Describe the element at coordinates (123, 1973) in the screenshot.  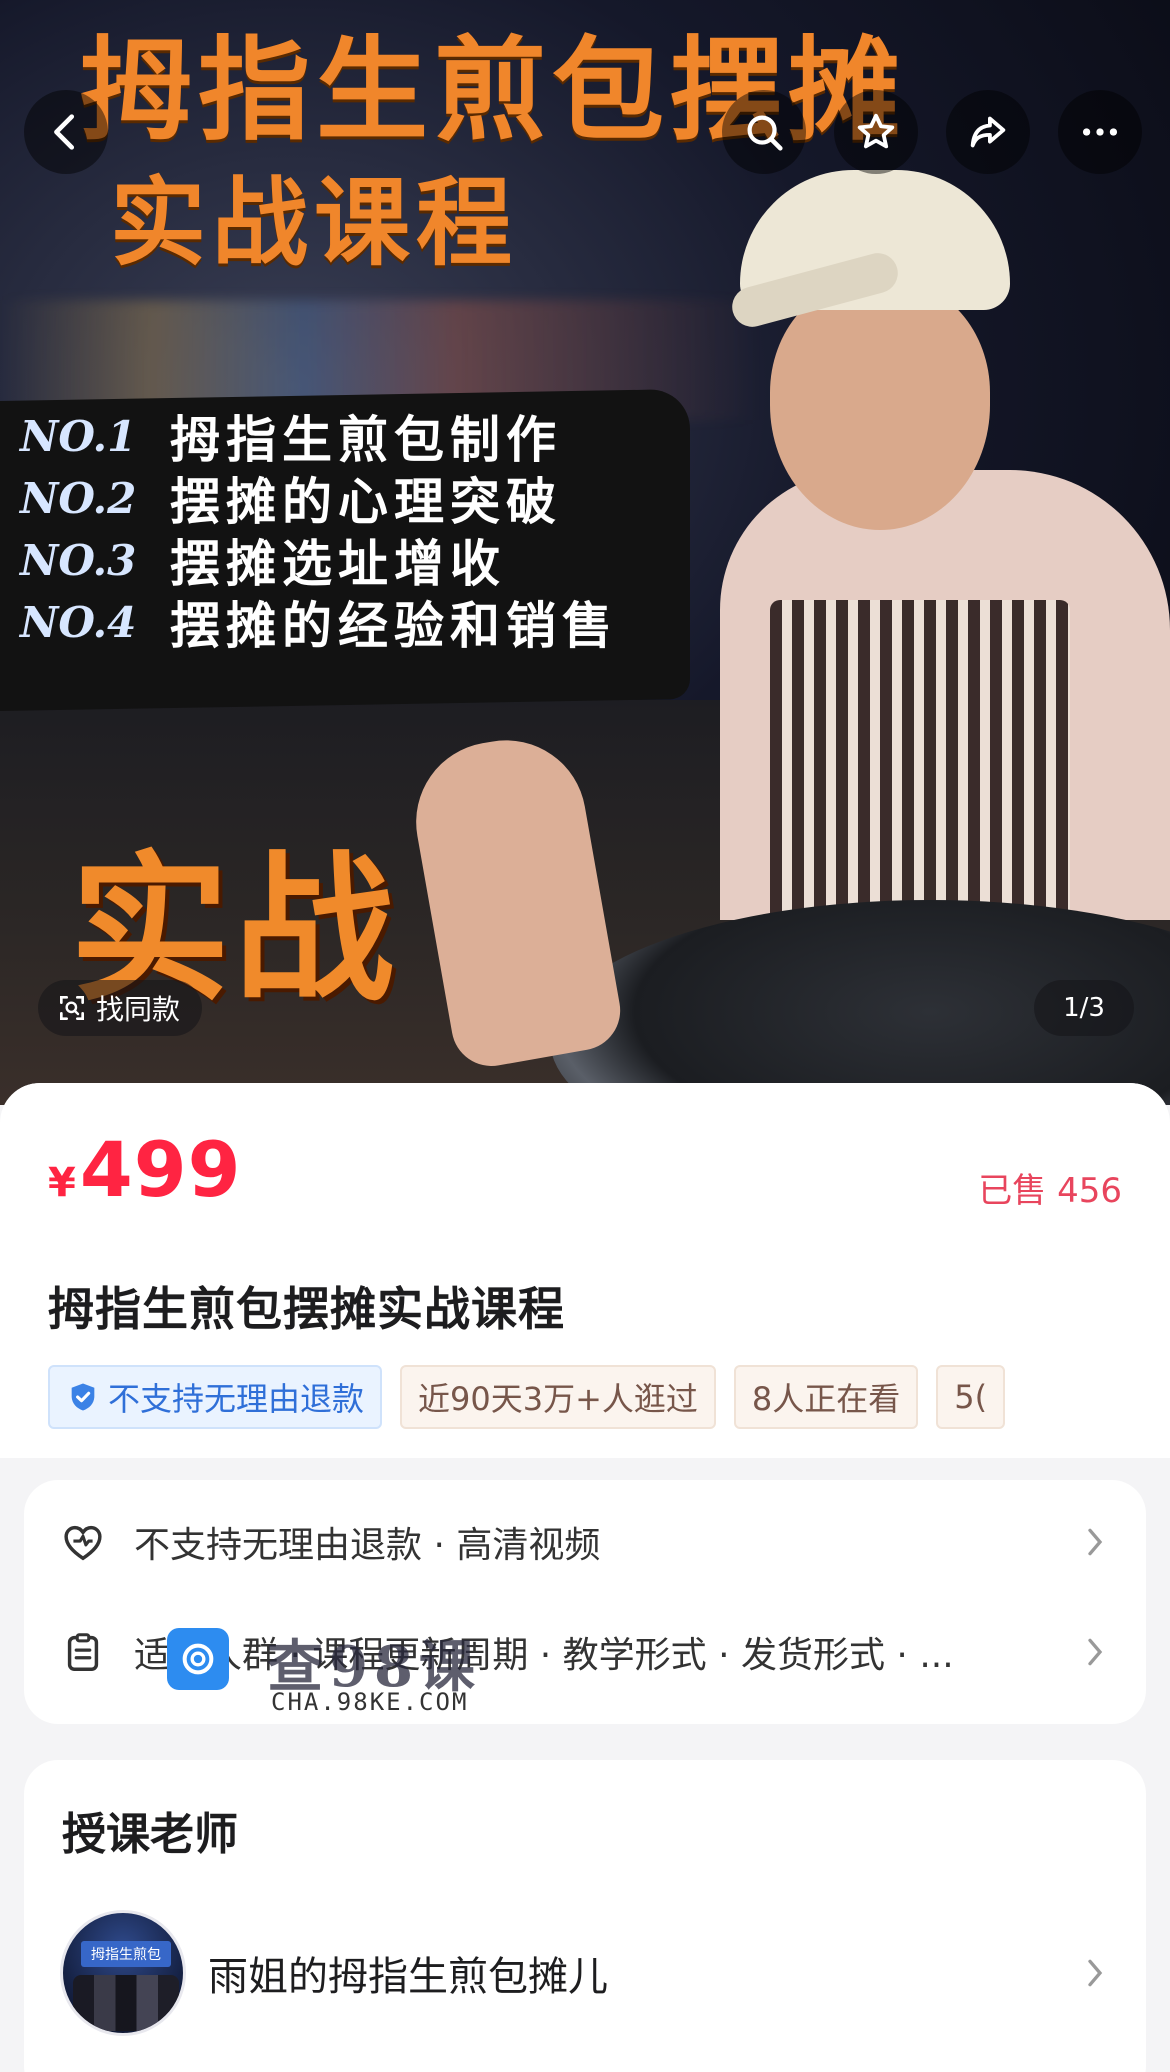
I see `avatar: 拇指生煎包` at that location.